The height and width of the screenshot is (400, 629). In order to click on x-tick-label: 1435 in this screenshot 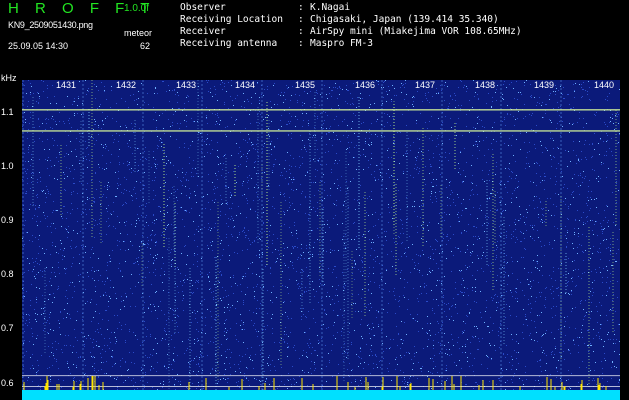, I will do `click(305, 85)`.